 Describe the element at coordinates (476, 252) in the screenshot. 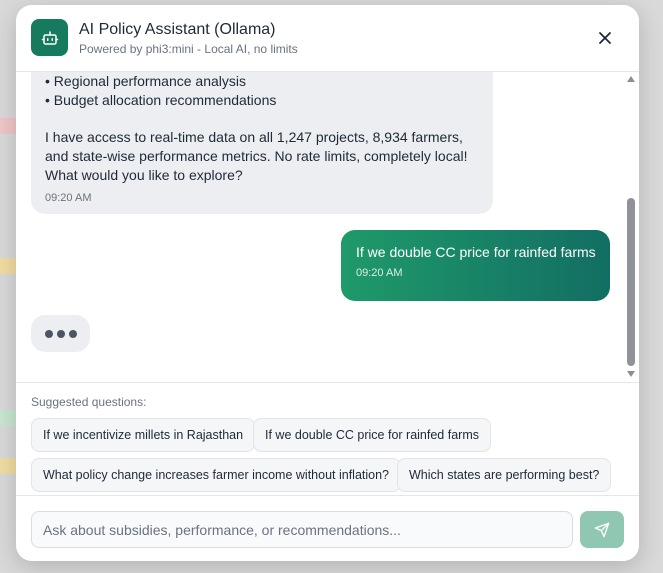

I see `user-message-text: If we double CC price for rainfed farms` at that location.